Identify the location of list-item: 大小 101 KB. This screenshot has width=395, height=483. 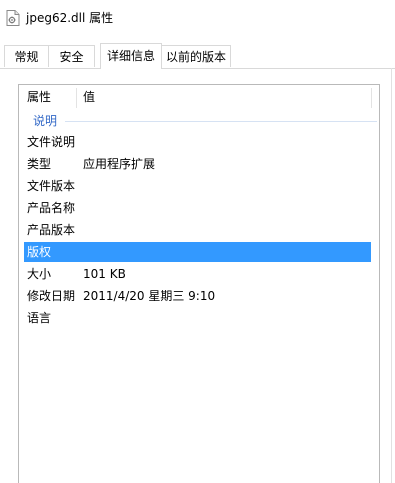
(197, 274).